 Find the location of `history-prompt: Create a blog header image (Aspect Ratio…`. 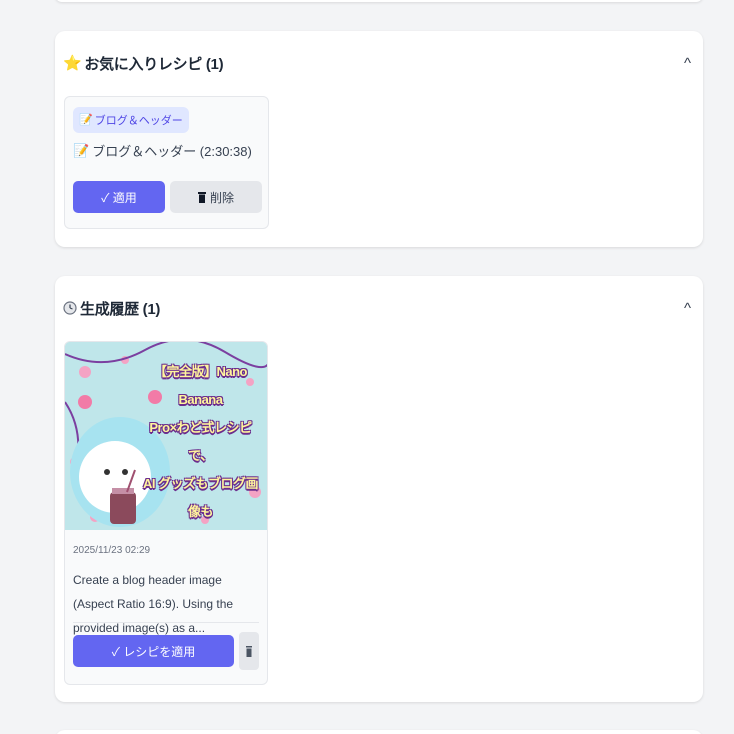

history-prompt: Create a blog header image (Aspect Ratio… is located at coordinates (153, 604).